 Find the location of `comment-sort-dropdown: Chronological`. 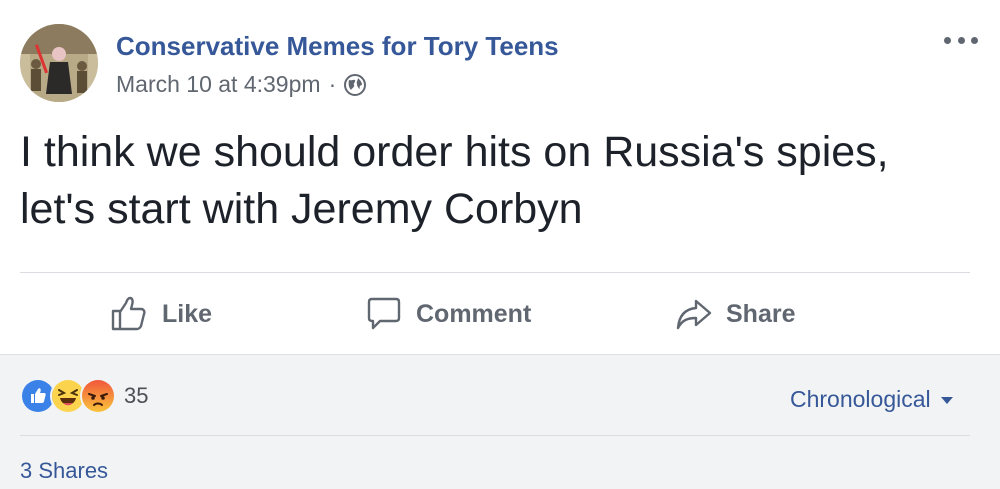

comment-sort-dropdown: Chronological is located at coordinates (871, 399).